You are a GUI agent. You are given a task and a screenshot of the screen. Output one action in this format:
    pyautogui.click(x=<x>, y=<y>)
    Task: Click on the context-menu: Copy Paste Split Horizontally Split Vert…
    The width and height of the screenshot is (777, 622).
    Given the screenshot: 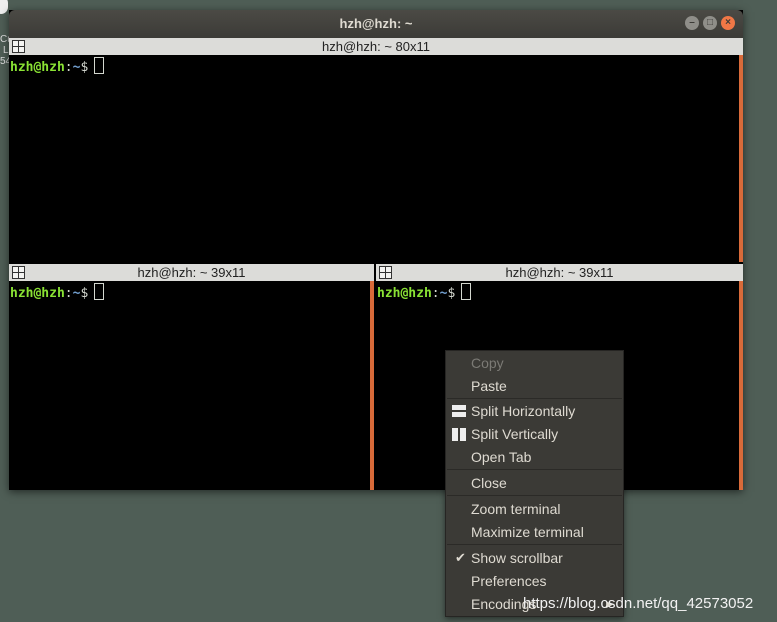 What is the action you would take?
    pyautogui.click(x=534, y=483)
    